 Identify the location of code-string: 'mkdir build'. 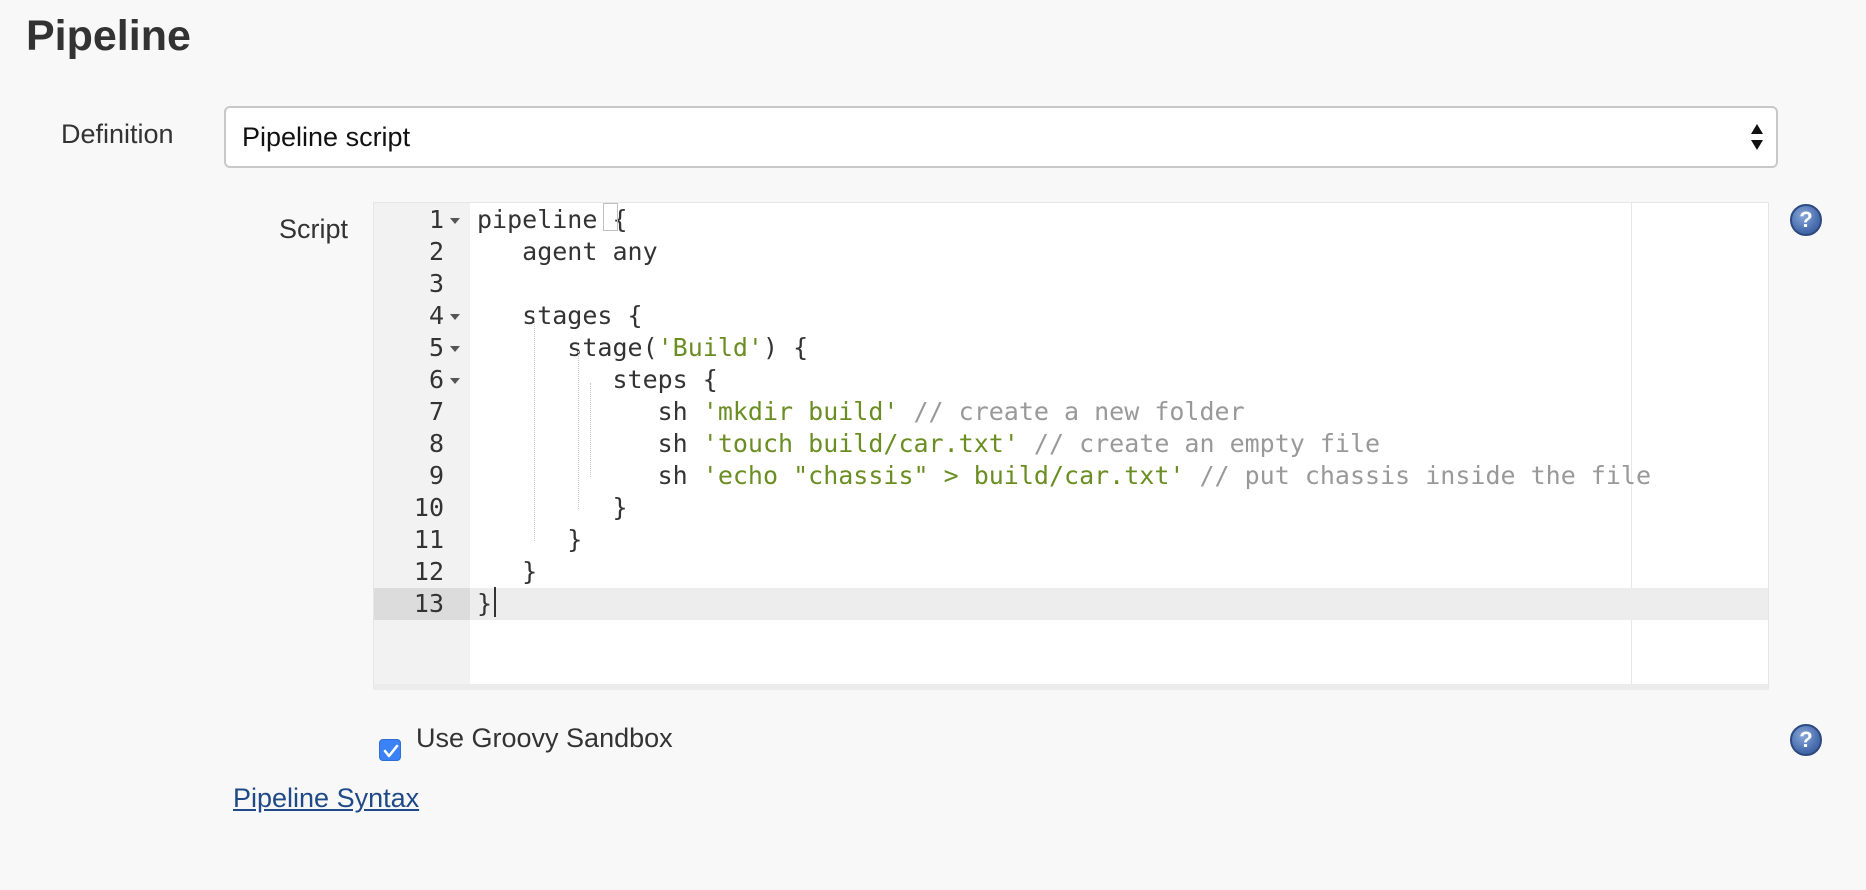
(800, 411).